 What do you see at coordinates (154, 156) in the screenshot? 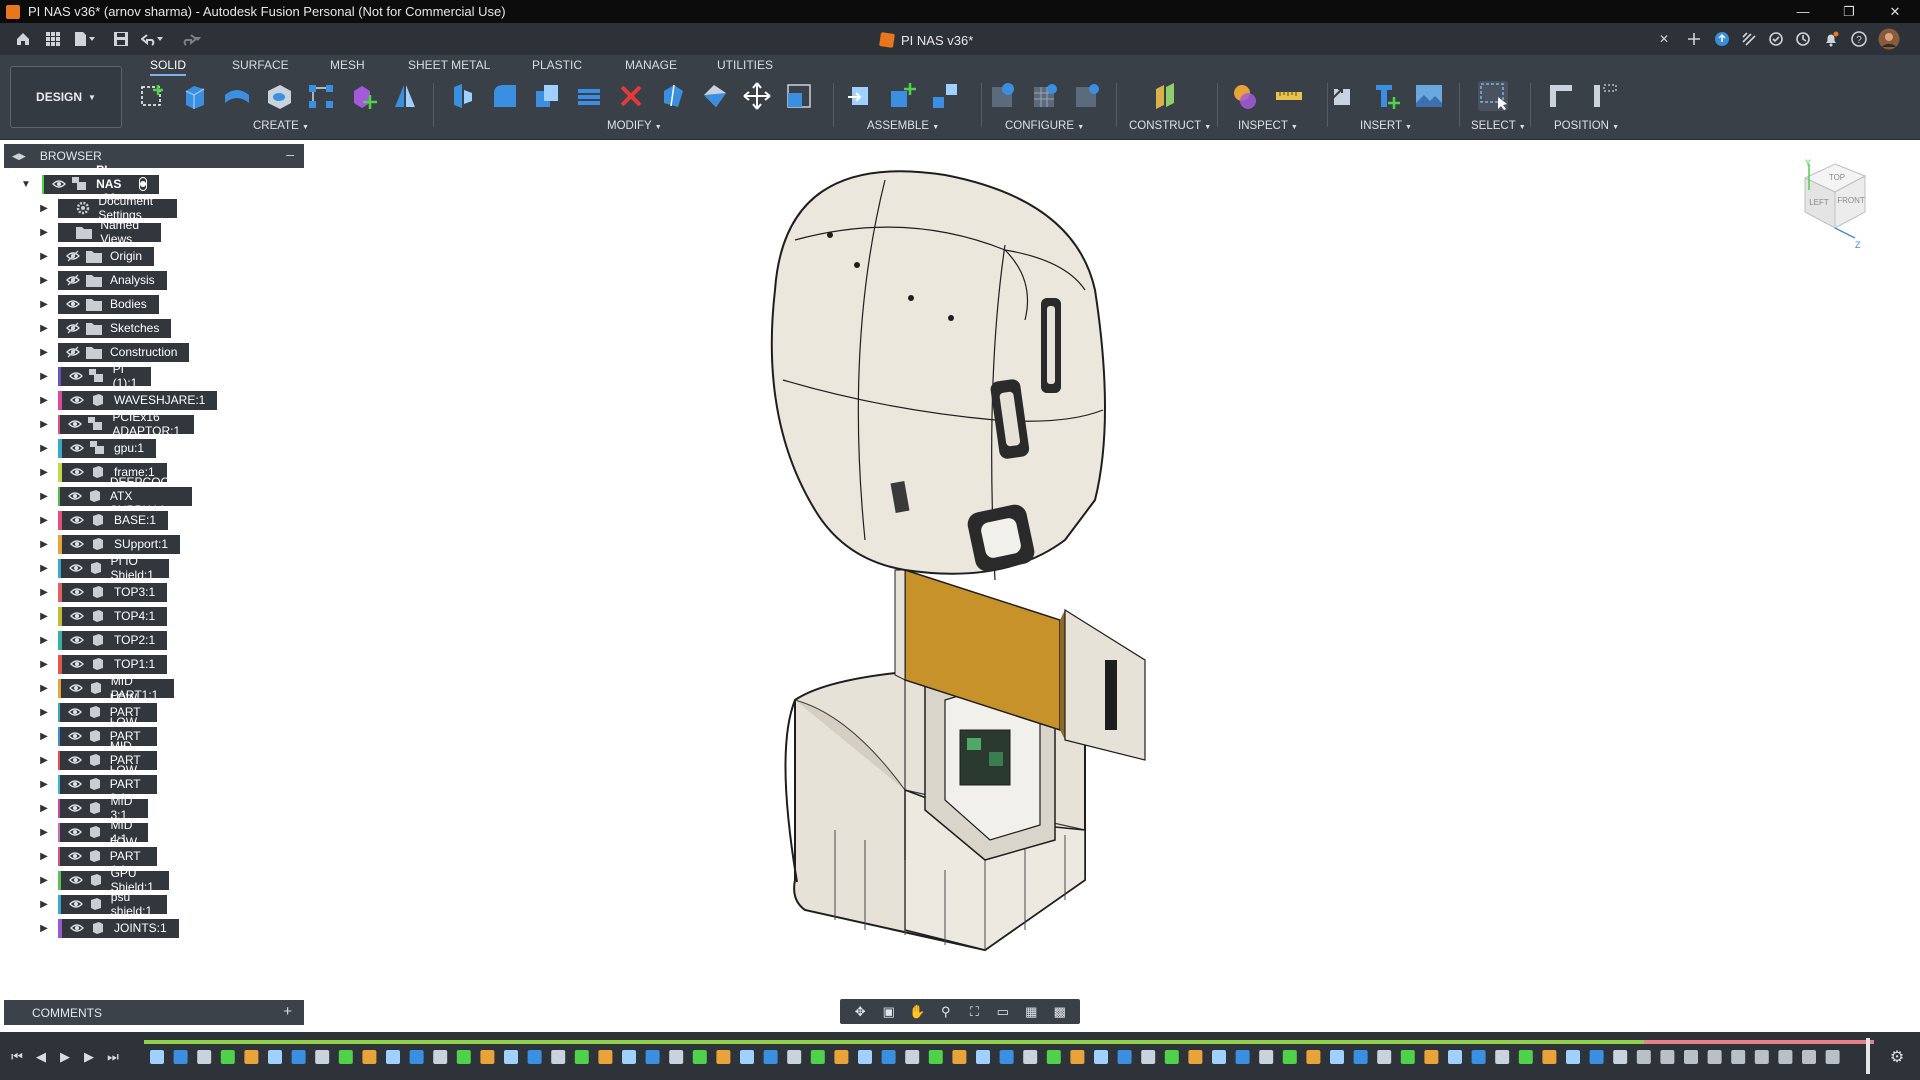
I see `browser-panel-header: ◀▶ BROWSER –` at bounding box center [154, 156].